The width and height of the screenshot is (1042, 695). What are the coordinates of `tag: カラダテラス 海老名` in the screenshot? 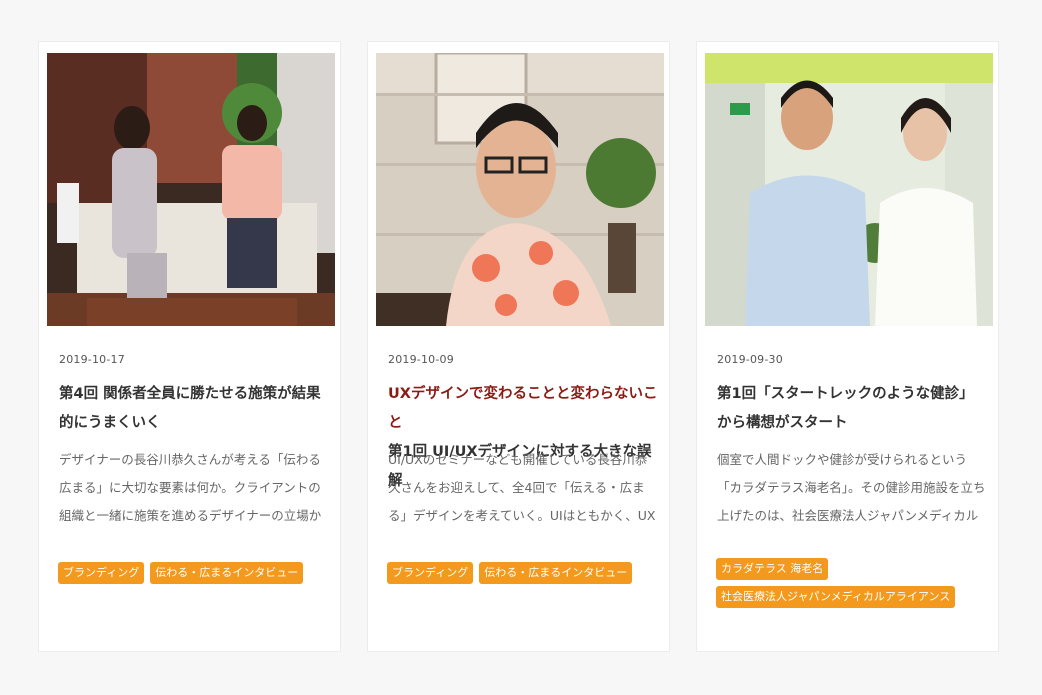 It's located at (772, 569).